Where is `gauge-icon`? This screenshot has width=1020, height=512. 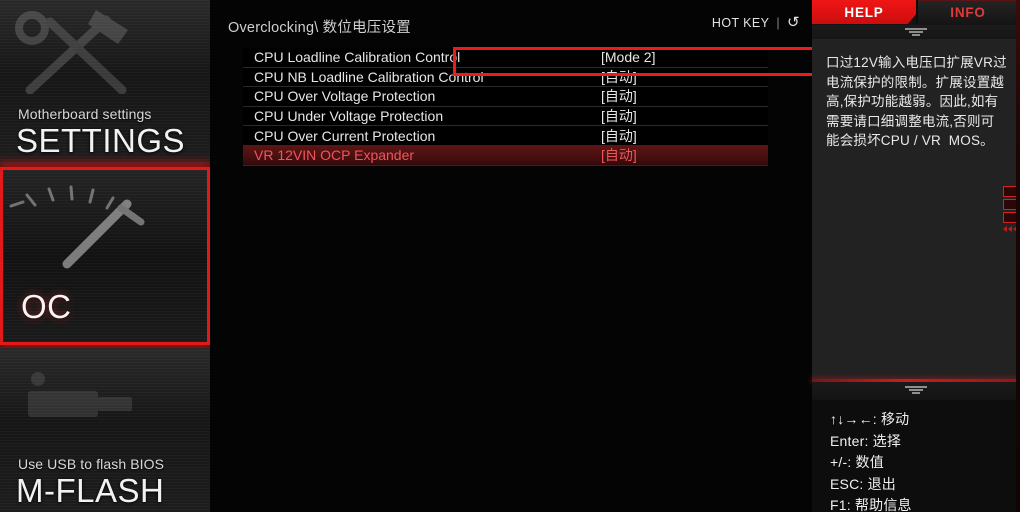
gauge-icon is located at coordinates (77, 227).